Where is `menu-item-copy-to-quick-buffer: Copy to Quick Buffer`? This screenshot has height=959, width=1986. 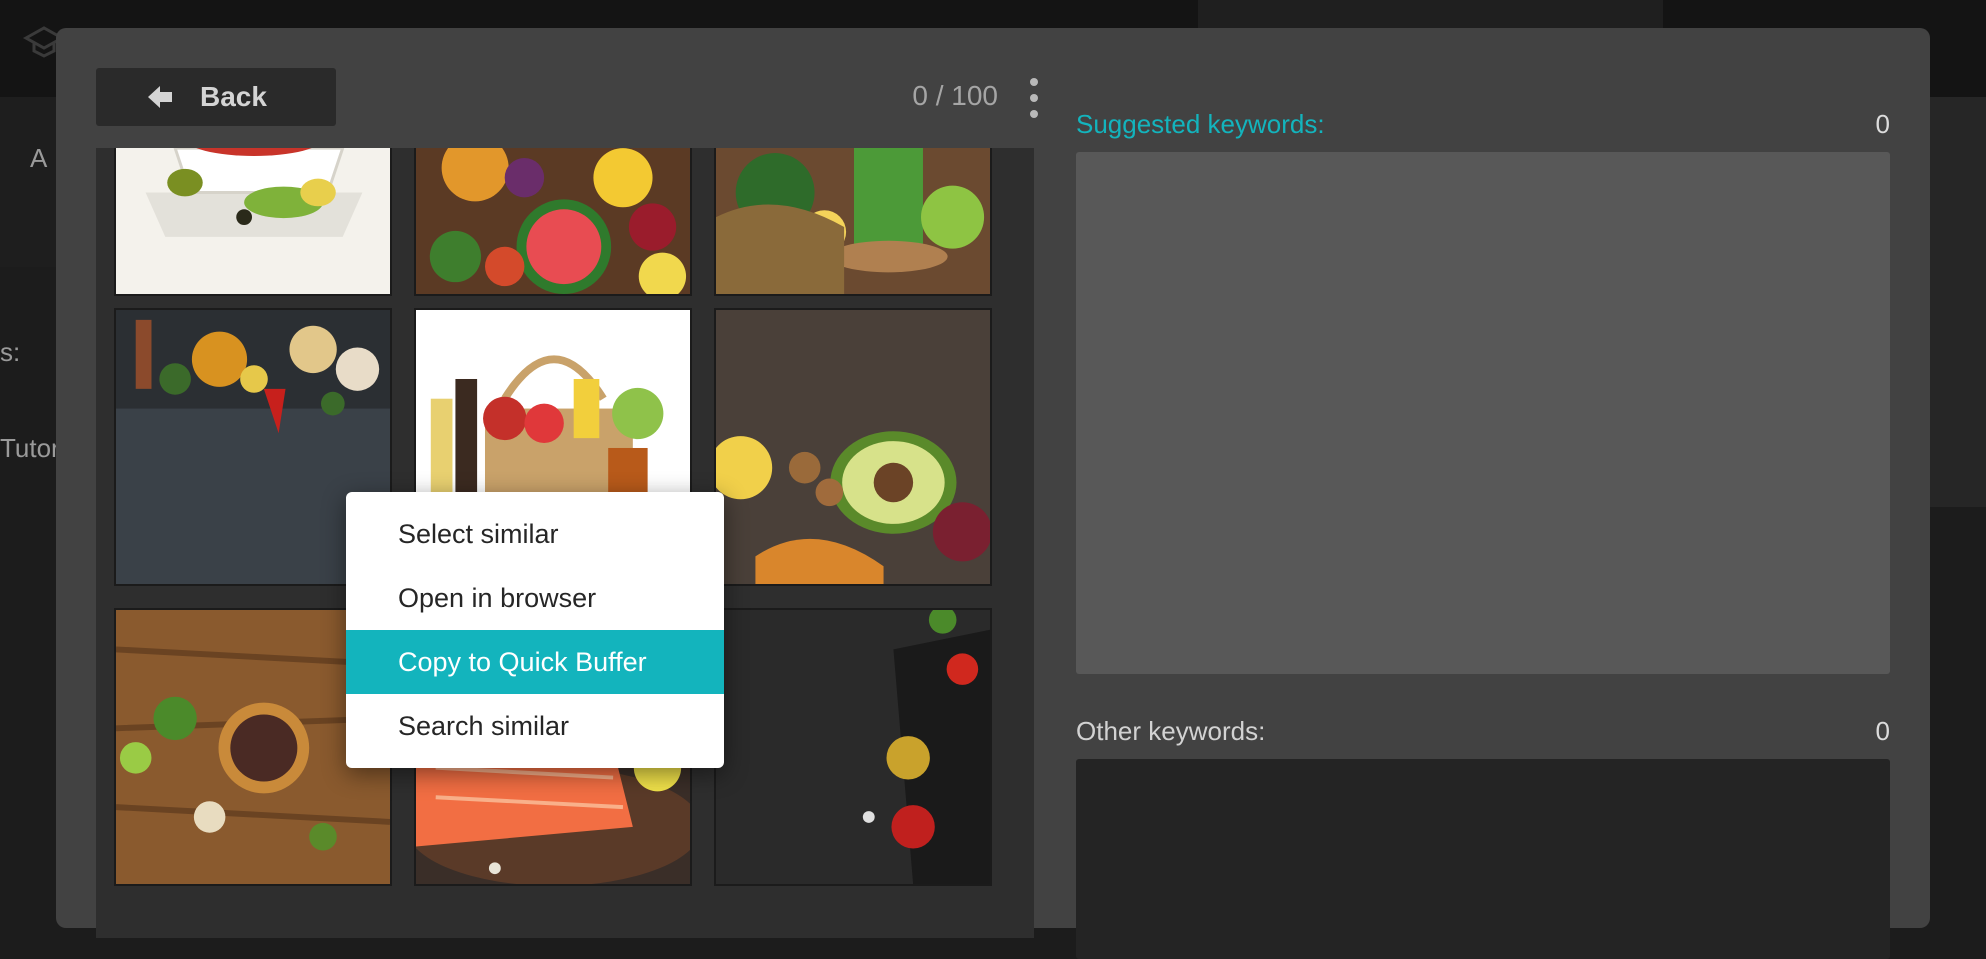
menu-item-copy-to-quick-buffer: Copy to Quick Buffer is located at coordinates (535, 662).